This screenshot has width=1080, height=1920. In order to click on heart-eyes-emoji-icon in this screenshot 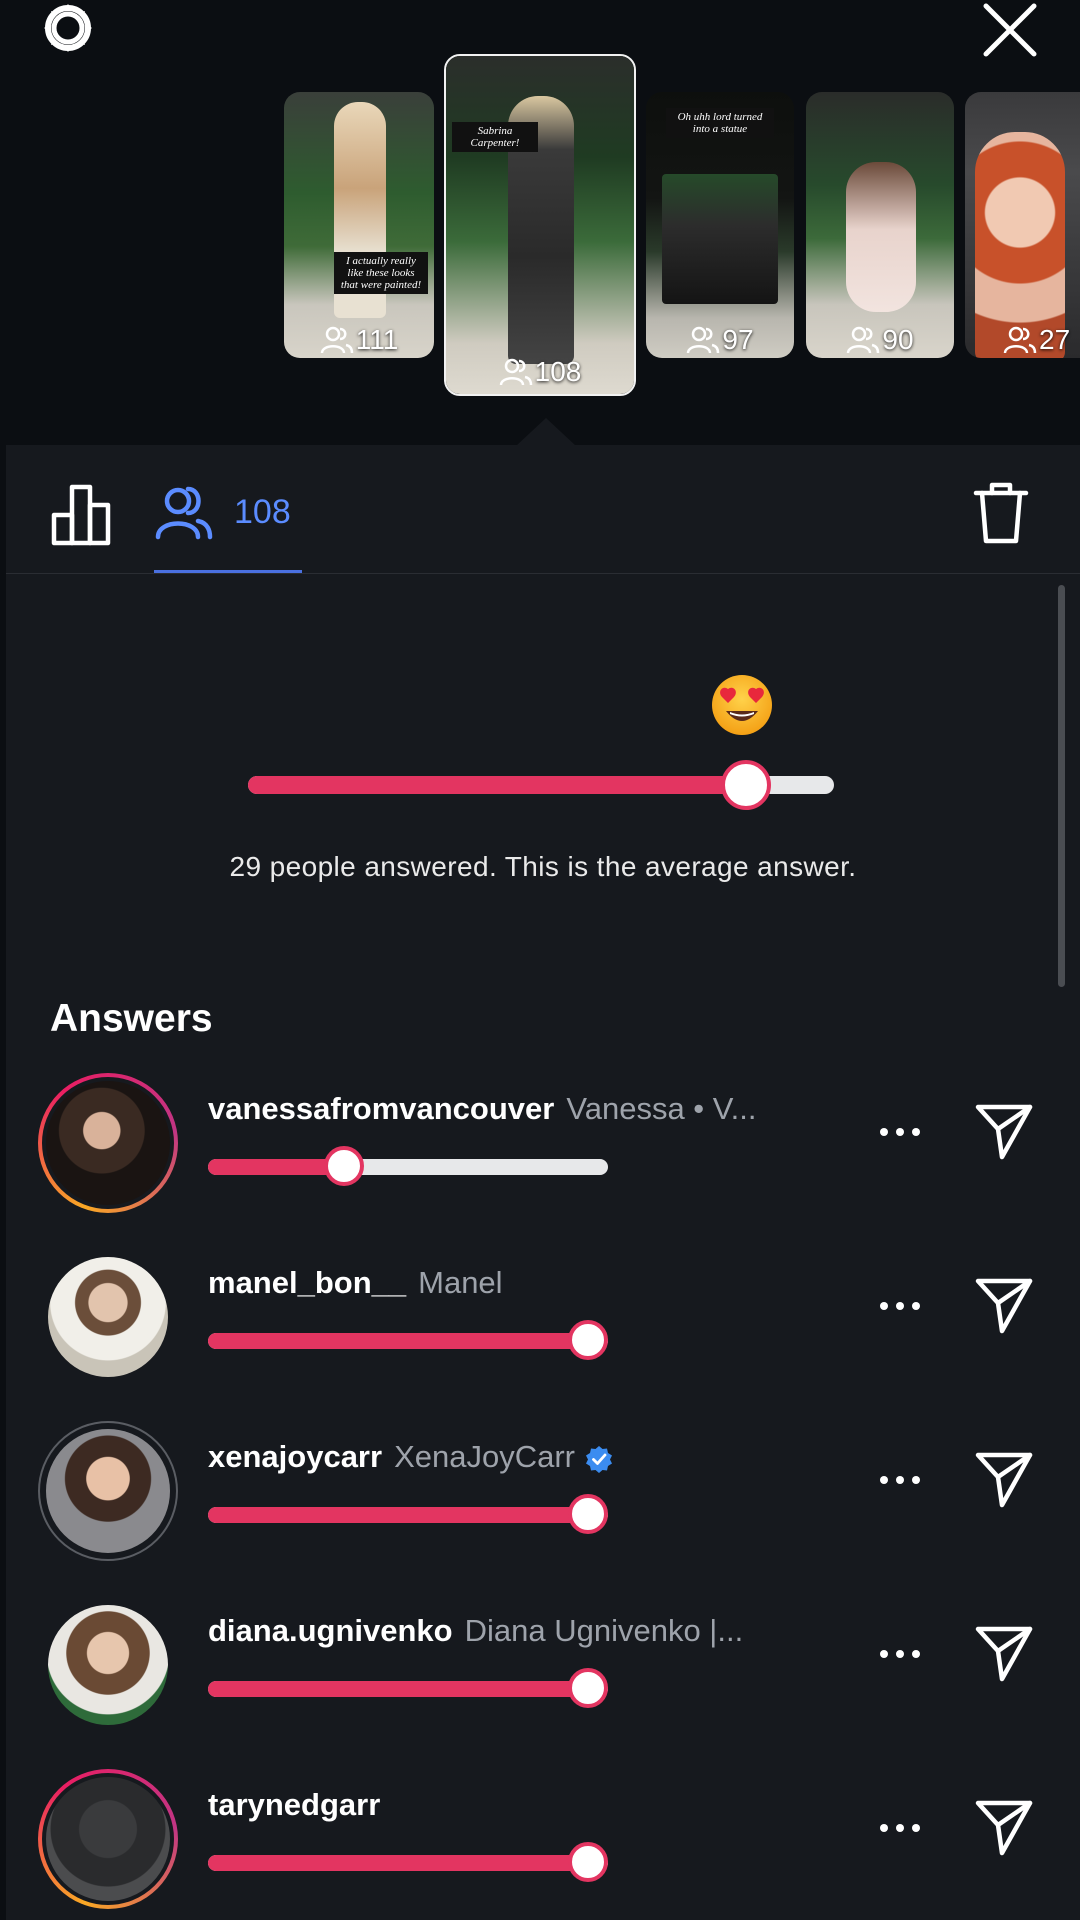, I will do `click(742, 705)`.